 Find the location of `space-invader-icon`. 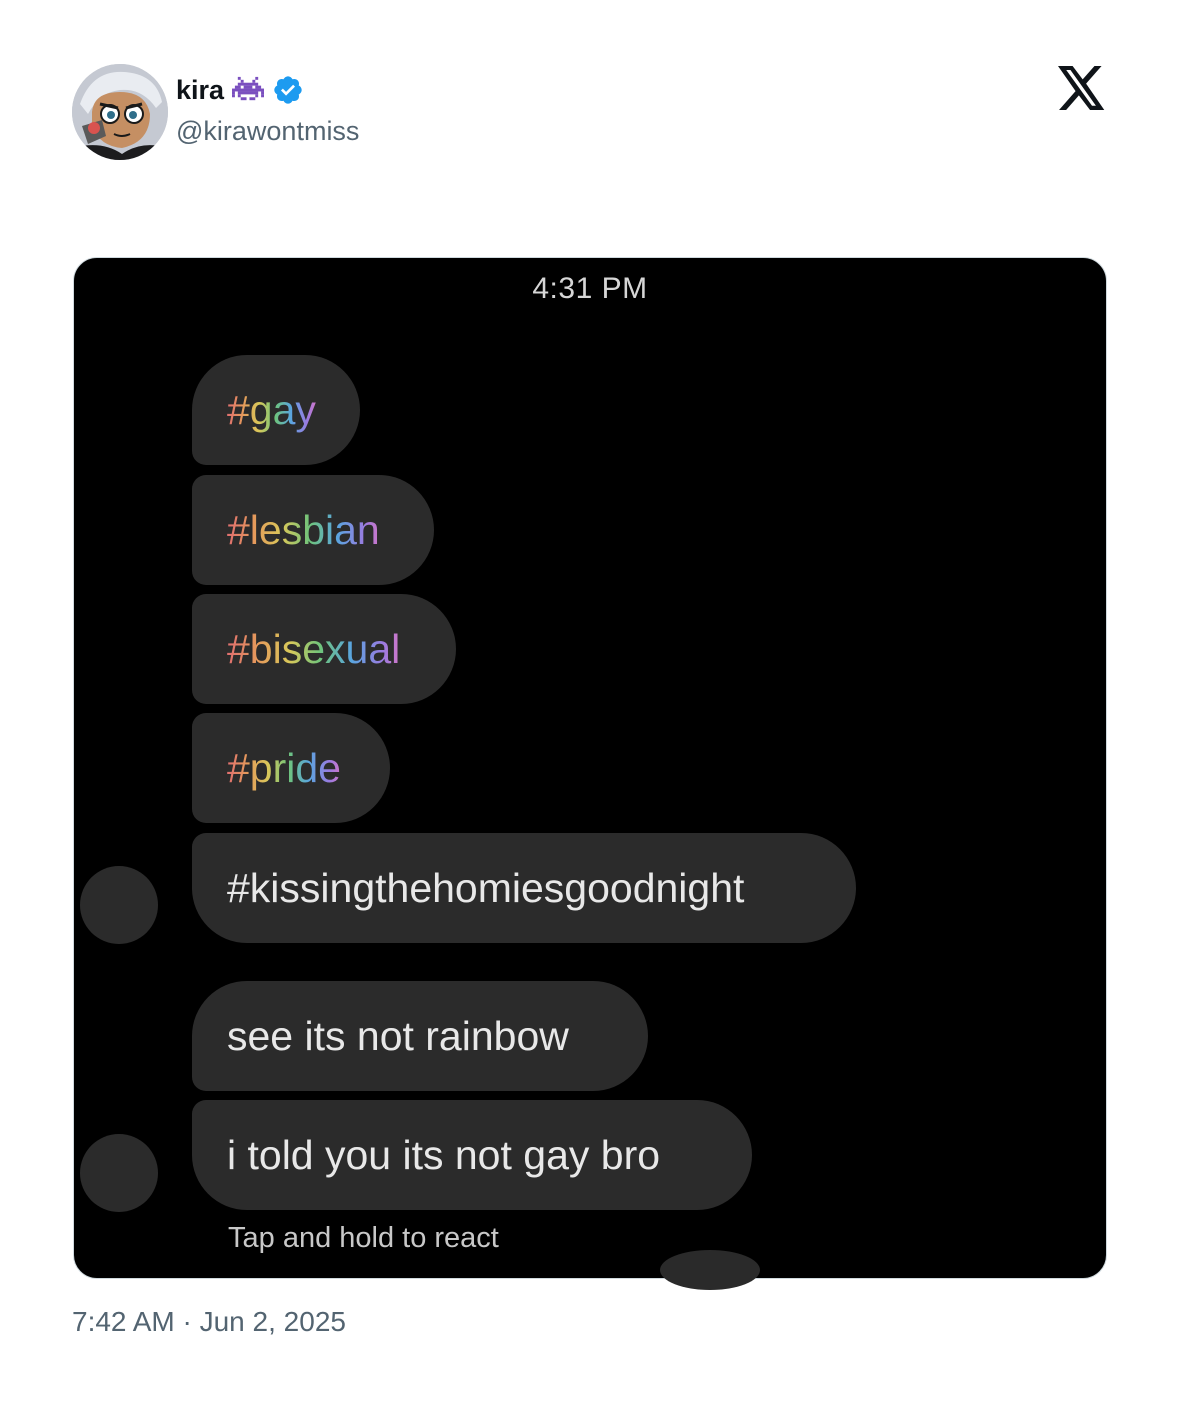

space-invader-icon is located at coordinates (248, 90).